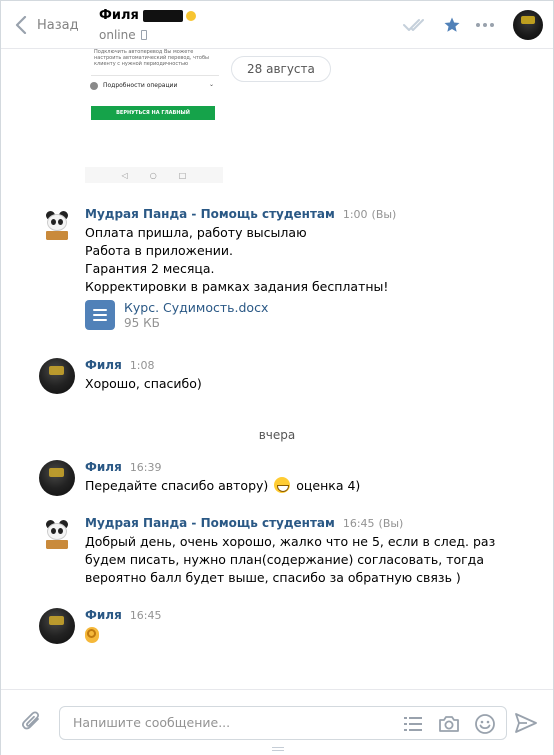  I want to click on emoji-icon, so click(190, 15).